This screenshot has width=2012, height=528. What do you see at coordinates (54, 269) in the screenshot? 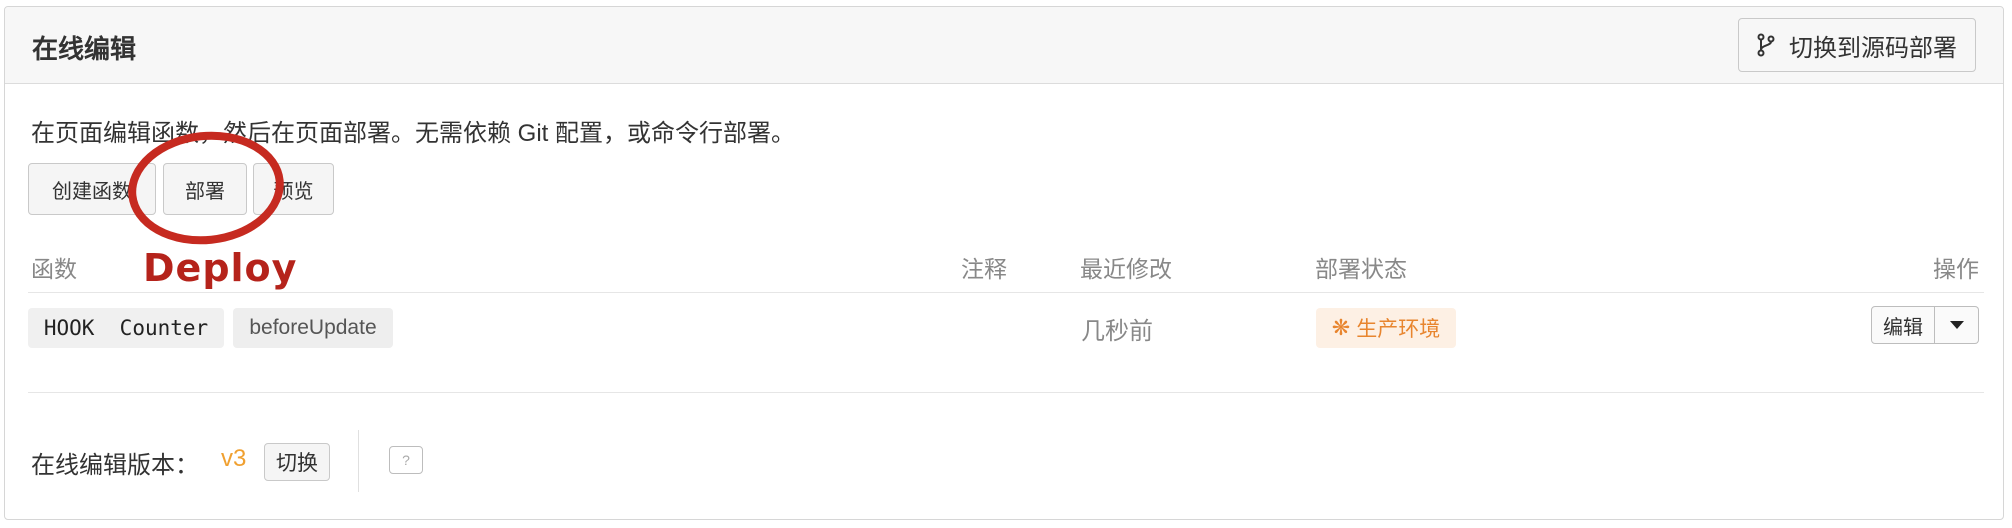
I see `column-header-function: 函数` at bounding box center [54, 269].